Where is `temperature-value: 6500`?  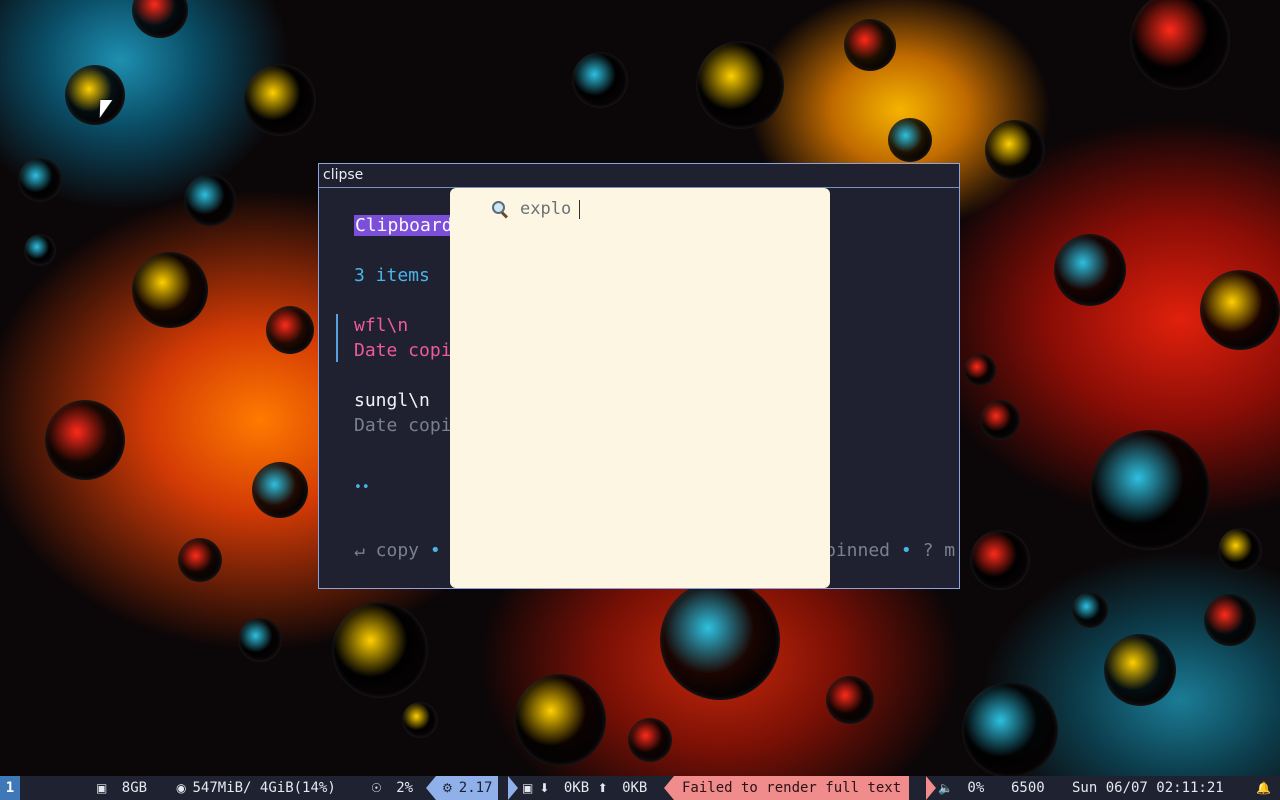
temperature-value: 6500 is located at coordinates (1028, 788).